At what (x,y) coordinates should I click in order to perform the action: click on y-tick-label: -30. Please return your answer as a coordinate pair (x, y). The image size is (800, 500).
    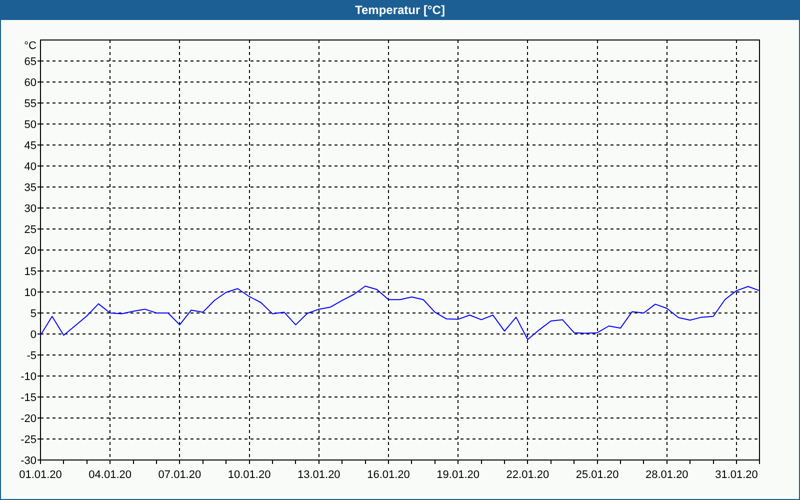
    Looking at the image, I should click on (28, 461).